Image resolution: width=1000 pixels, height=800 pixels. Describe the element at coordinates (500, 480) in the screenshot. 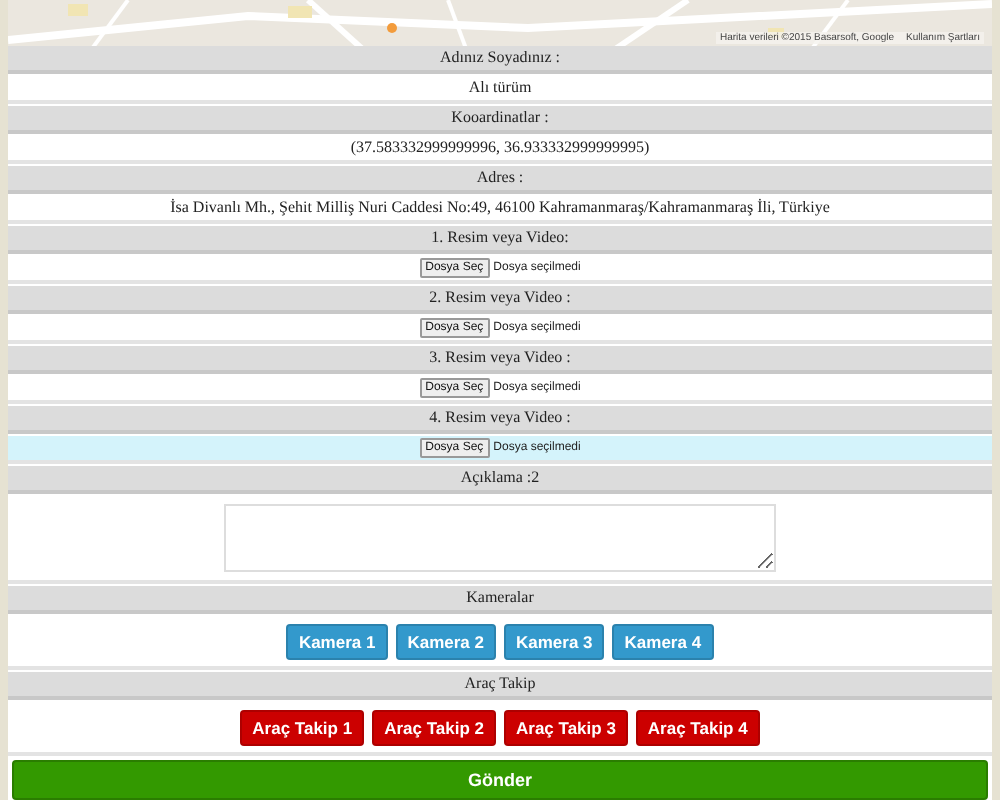

I see `section-header: Açıklama :2` at that location.